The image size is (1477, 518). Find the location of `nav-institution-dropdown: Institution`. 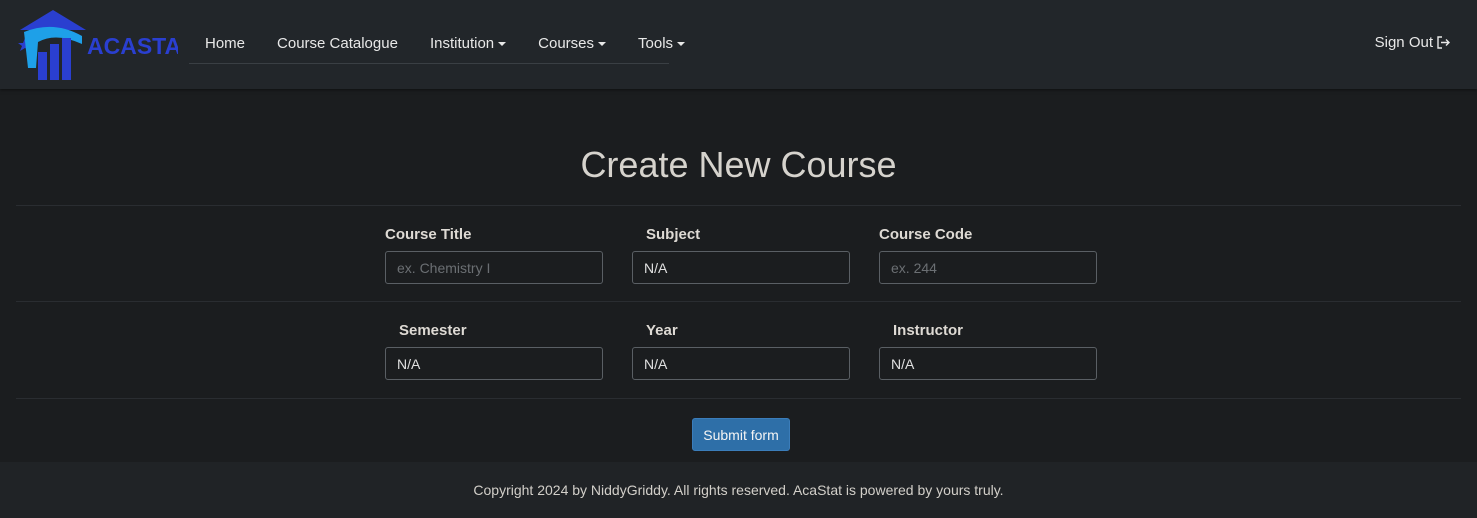

nav-institution-dropdown: Institution is located at coordinates (468, 43).